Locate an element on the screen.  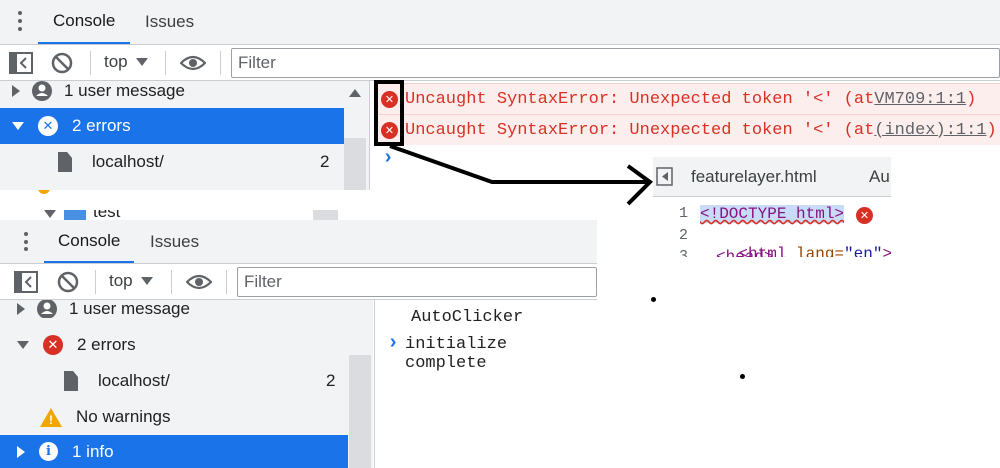
scroll-up-icon is located at coordinates (355, 93).